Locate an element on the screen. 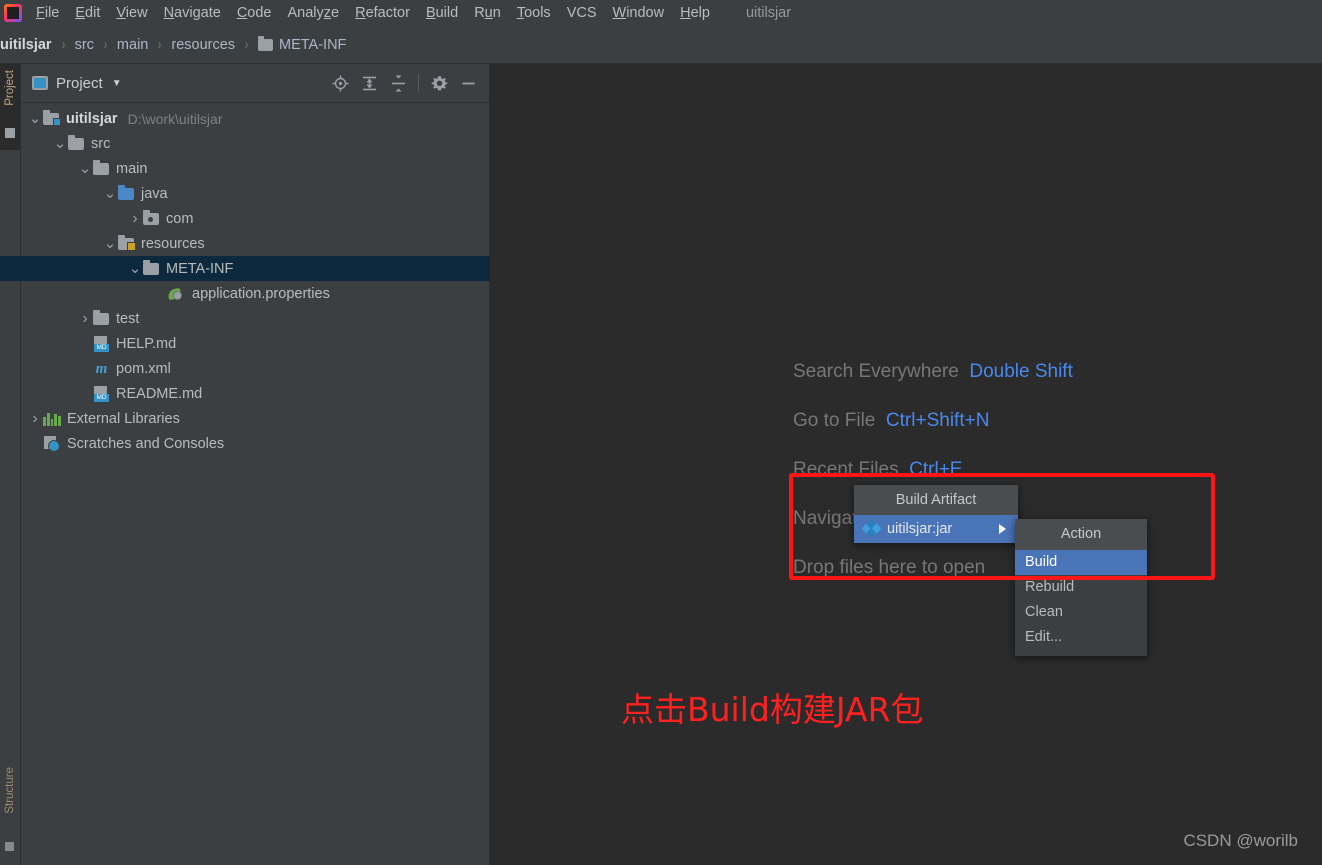 This screenshot has height=865, width=1322. action-item-rebuild: Rebuild is located at coordinates (1081, 587).